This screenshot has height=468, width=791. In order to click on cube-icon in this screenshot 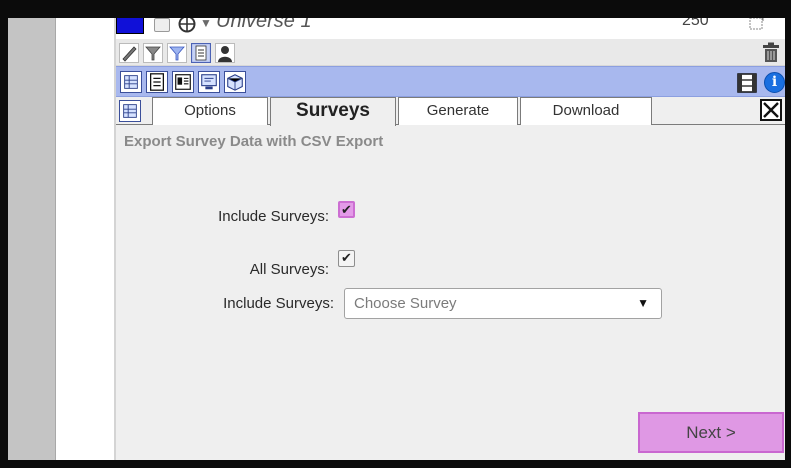, I will do `click(235, 82)`.